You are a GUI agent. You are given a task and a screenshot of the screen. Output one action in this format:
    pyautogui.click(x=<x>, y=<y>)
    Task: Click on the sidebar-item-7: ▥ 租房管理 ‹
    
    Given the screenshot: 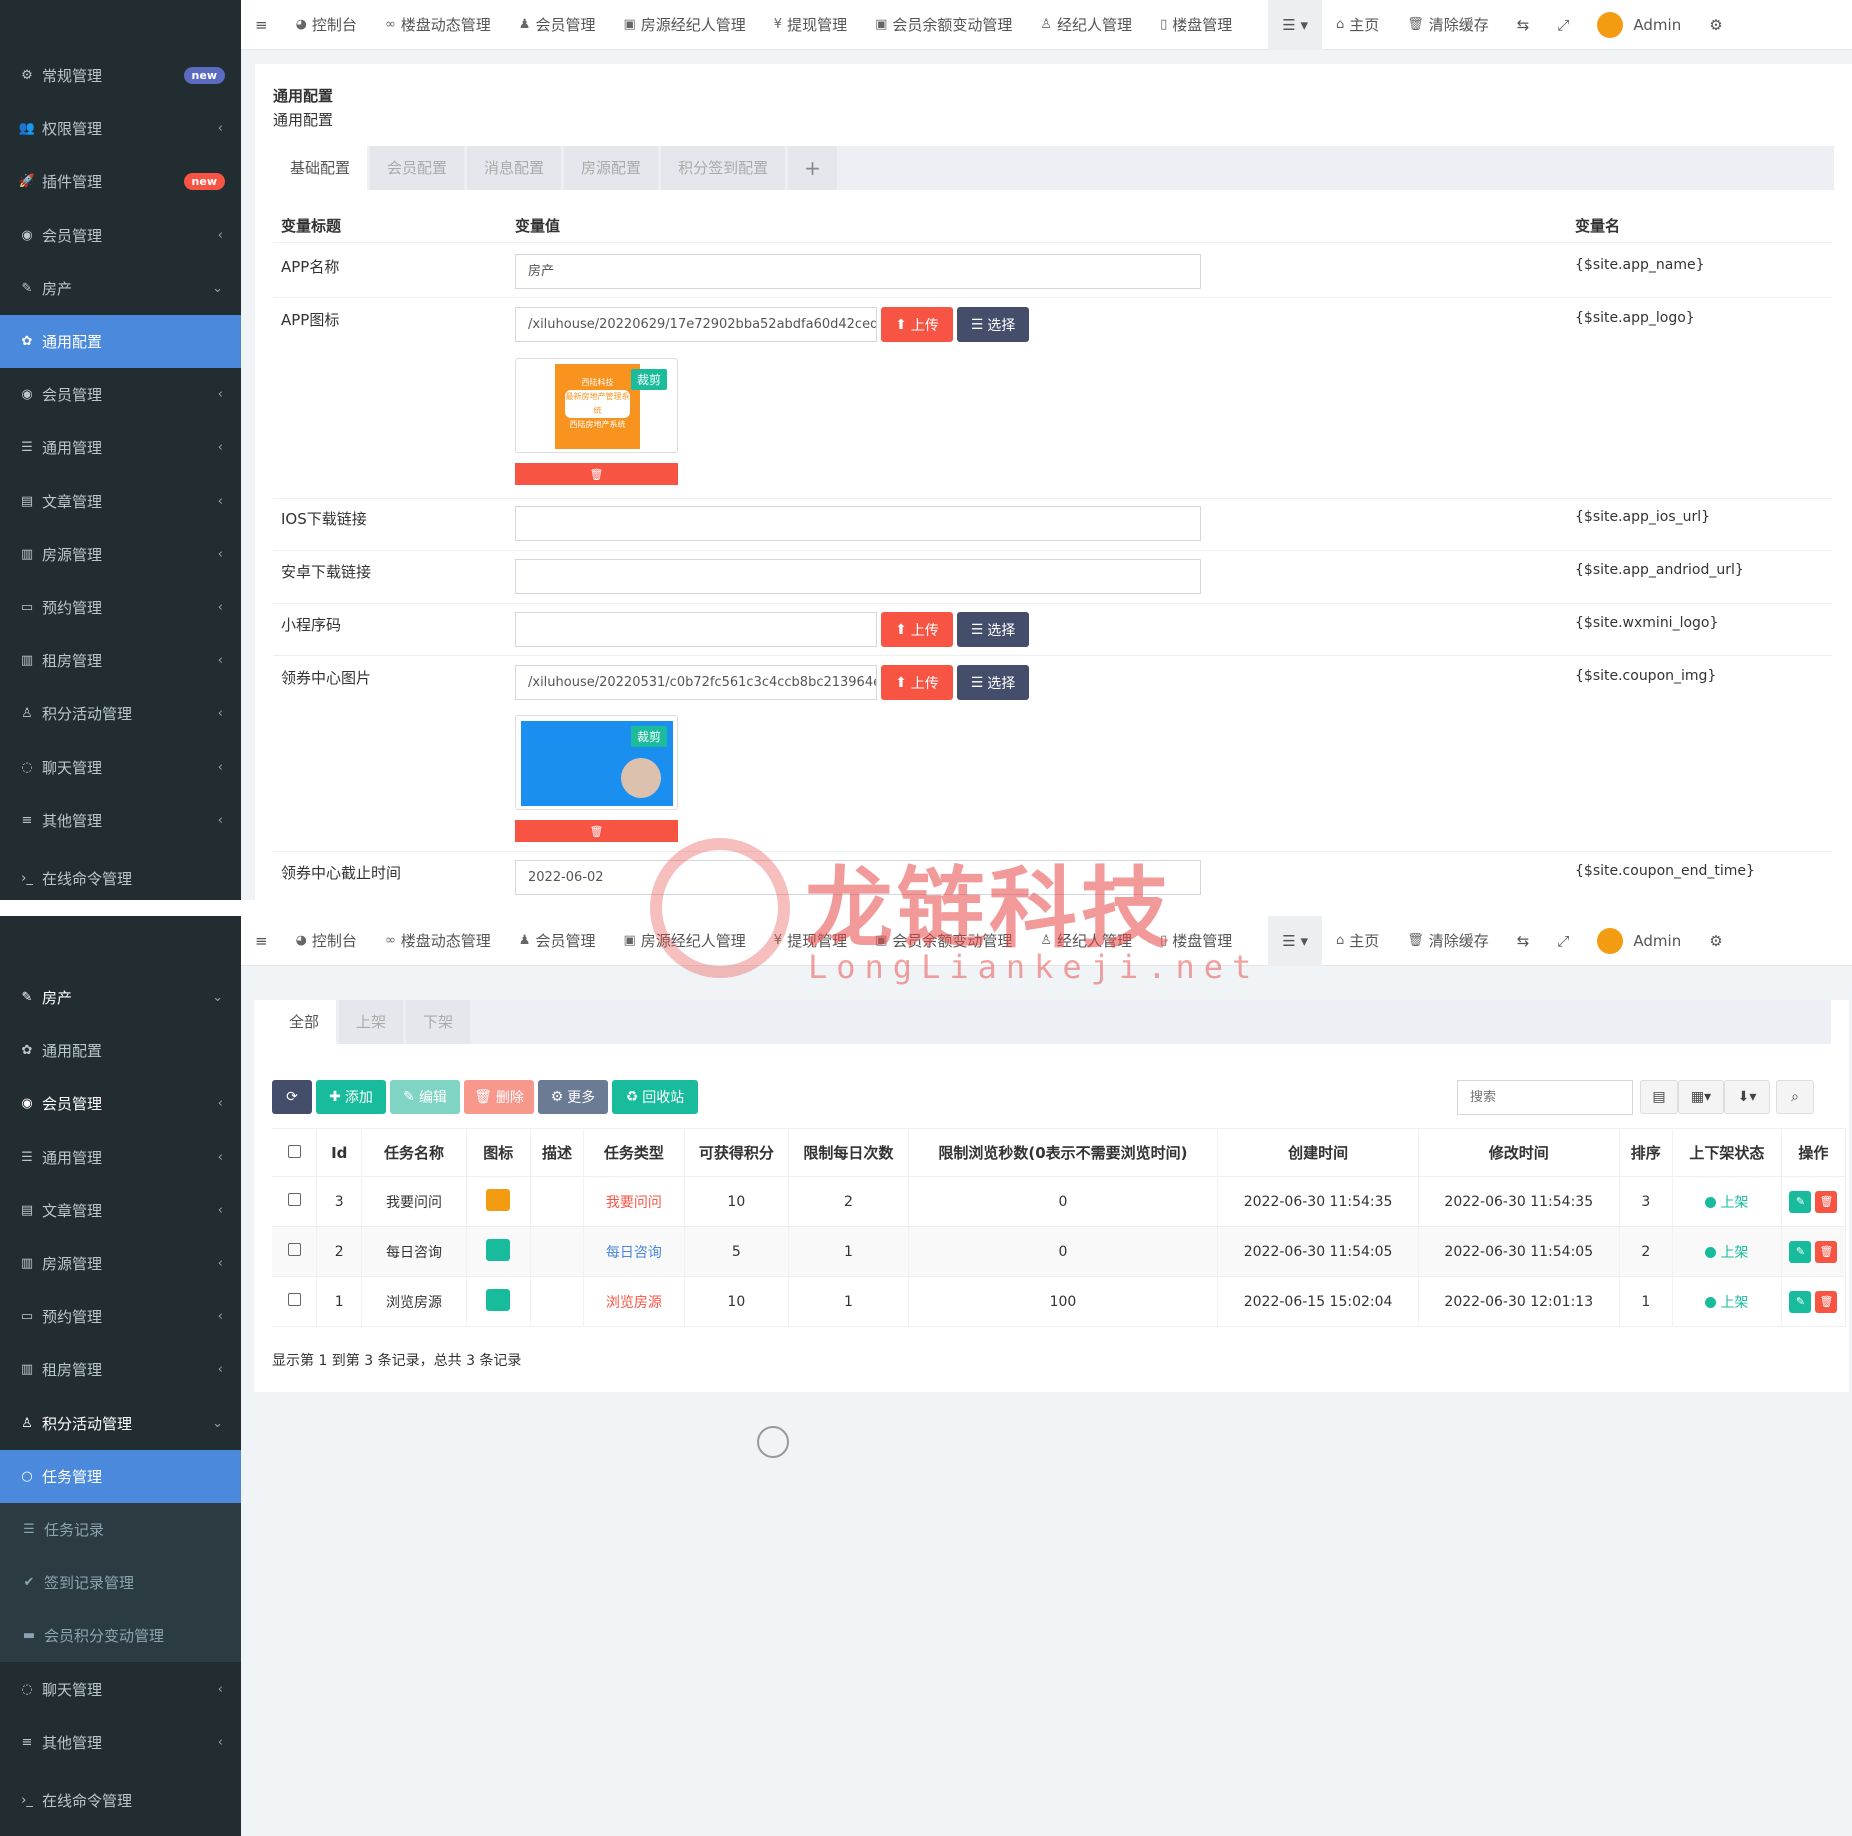 What is the action you would take?
    pyautogui.click(x=120, y=1369)
    